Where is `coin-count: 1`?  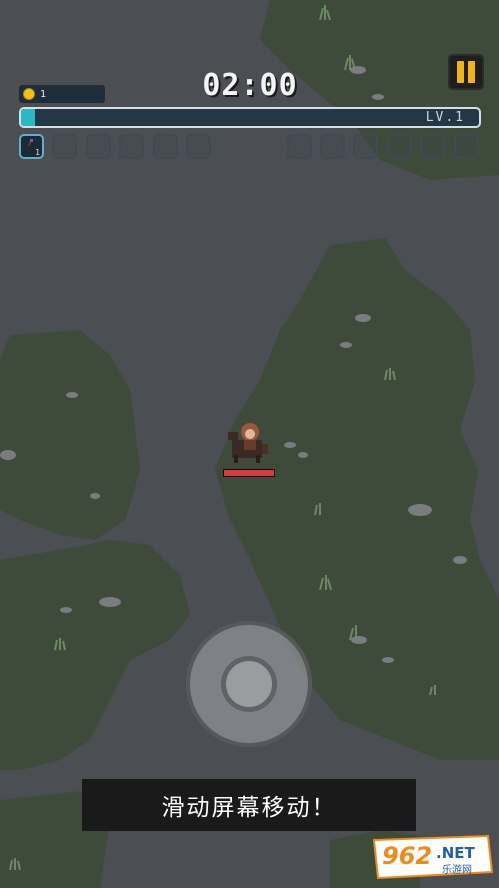
coin-count: 1 is located at coordinates (43, 94).